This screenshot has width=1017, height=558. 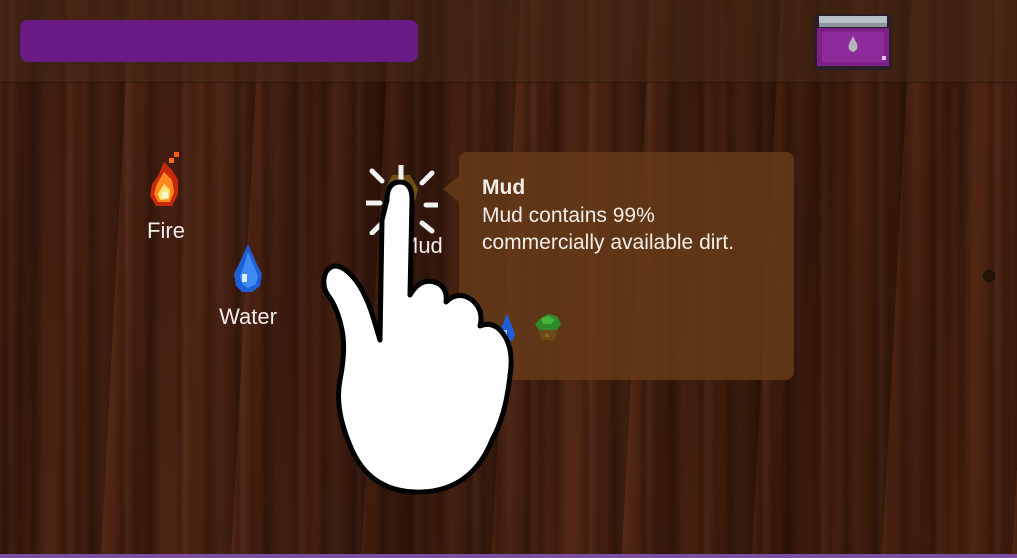 What do you see at coordinates (548, 327) in the screenshot?
I see `earth-icon` at bounding box center [548, 327].